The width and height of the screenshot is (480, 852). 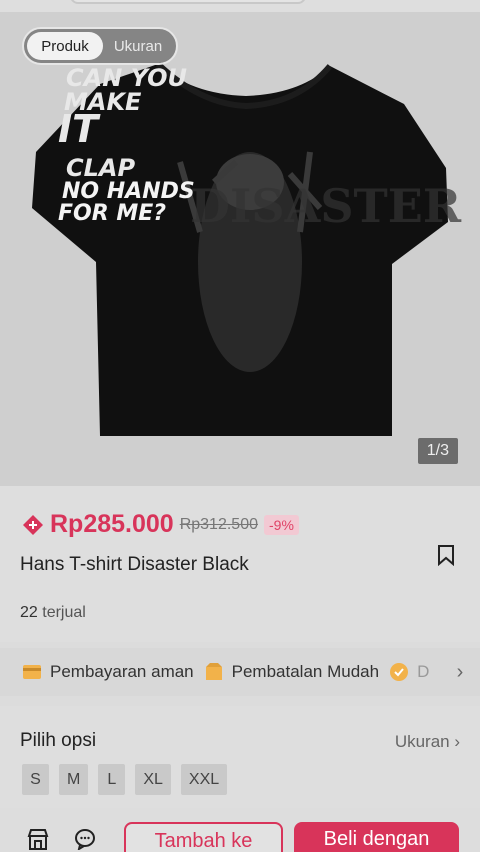 I want to click on image-view-toggle: Produk Ukuran, so click(x=100, y=46).